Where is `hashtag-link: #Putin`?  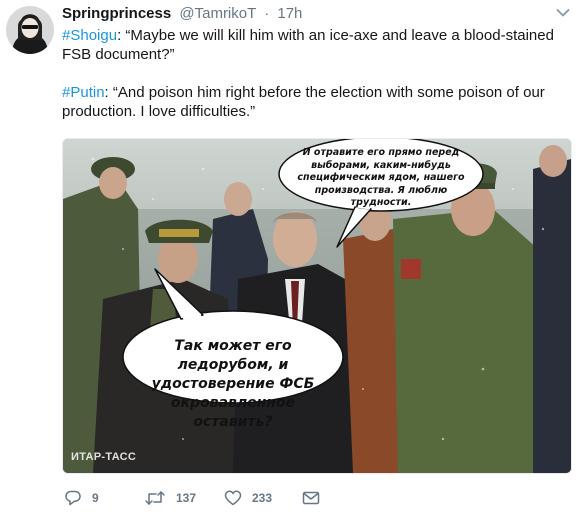 hashtag-link: #Putin is located at coordinates (83, 92).